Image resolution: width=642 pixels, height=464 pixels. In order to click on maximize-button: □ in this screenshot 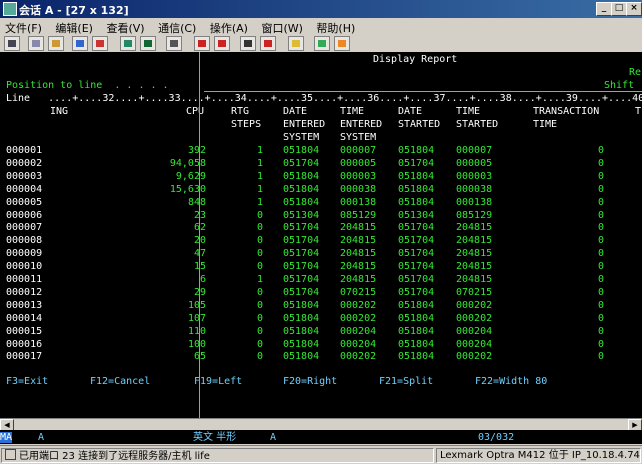, I will do `click(619, 9)`.